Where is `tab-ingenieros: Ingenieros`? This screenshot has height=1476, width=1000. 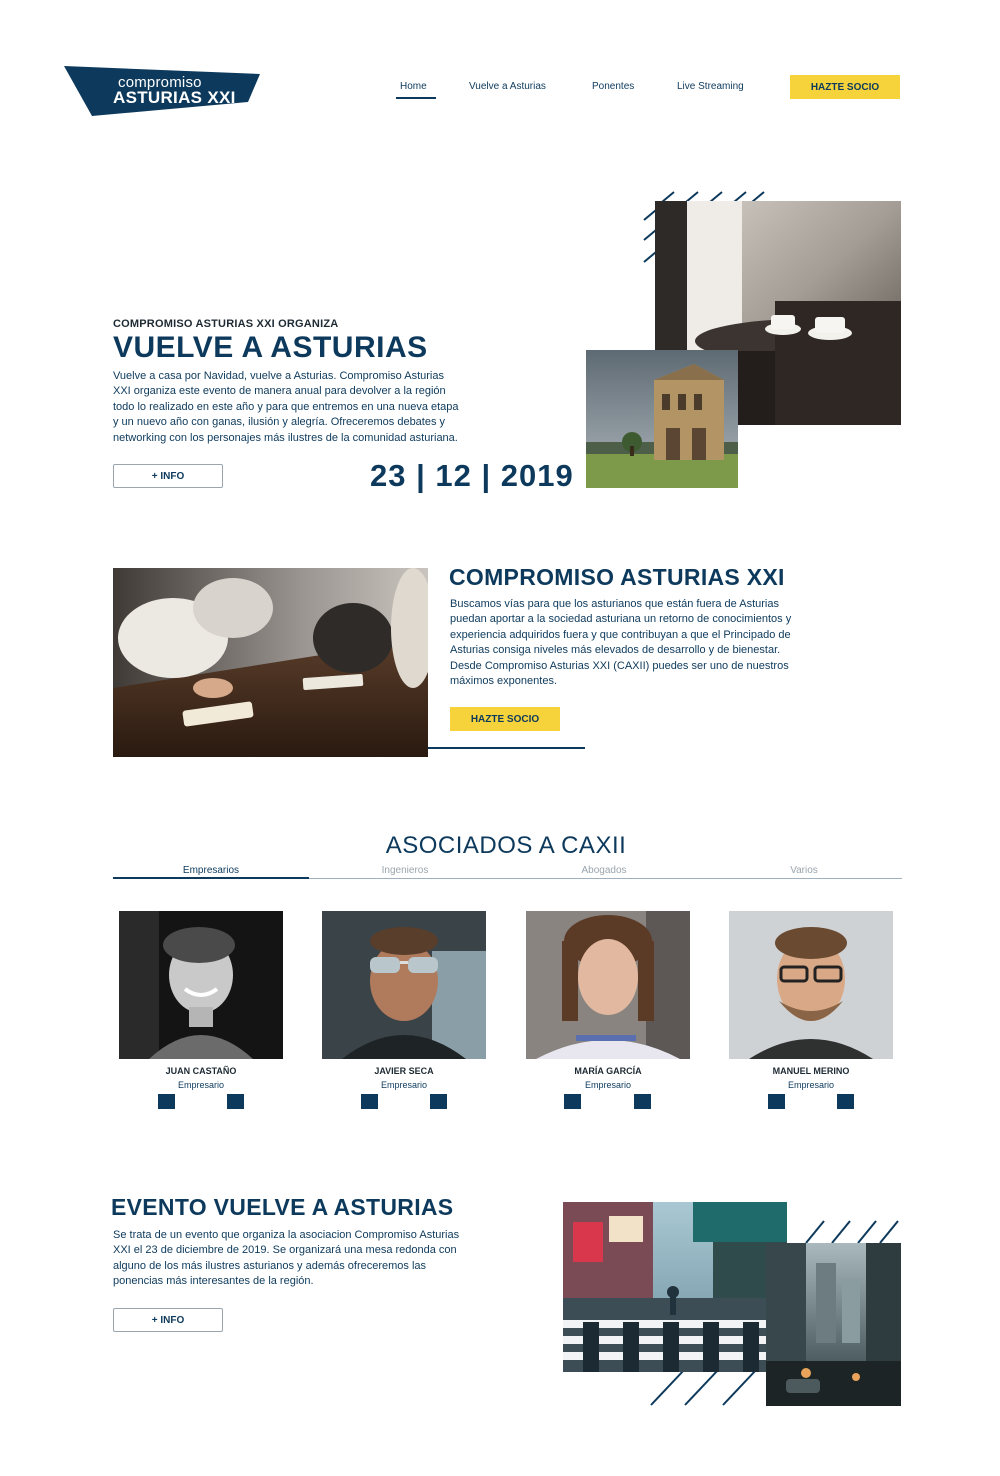 tab-ingenieros: Ingenieros is located at coordinates (405, 870).